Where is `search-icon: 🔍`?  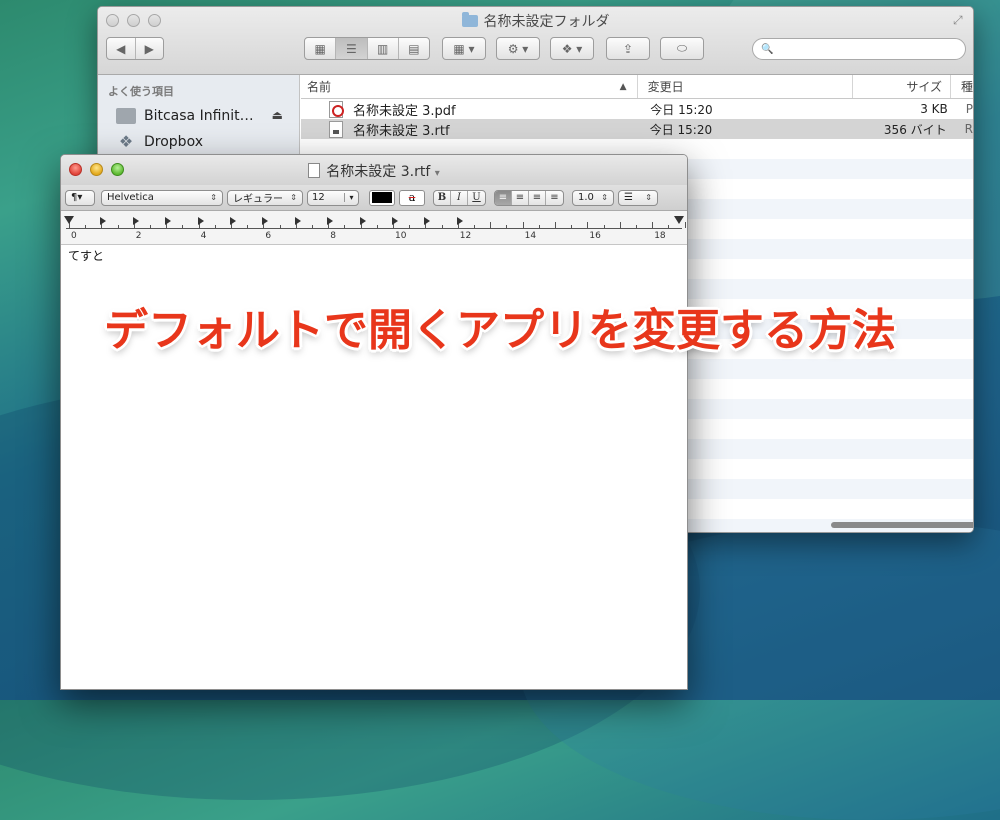 search-icon: 🔍 is located at coordinates (767, 49).